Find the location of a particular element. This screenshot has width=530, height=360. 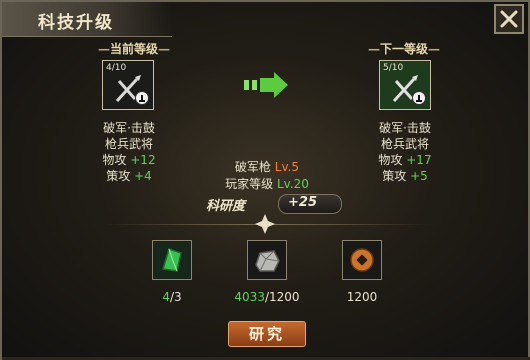

next-level-count: 5/10 is located at coordinates (393, 68).